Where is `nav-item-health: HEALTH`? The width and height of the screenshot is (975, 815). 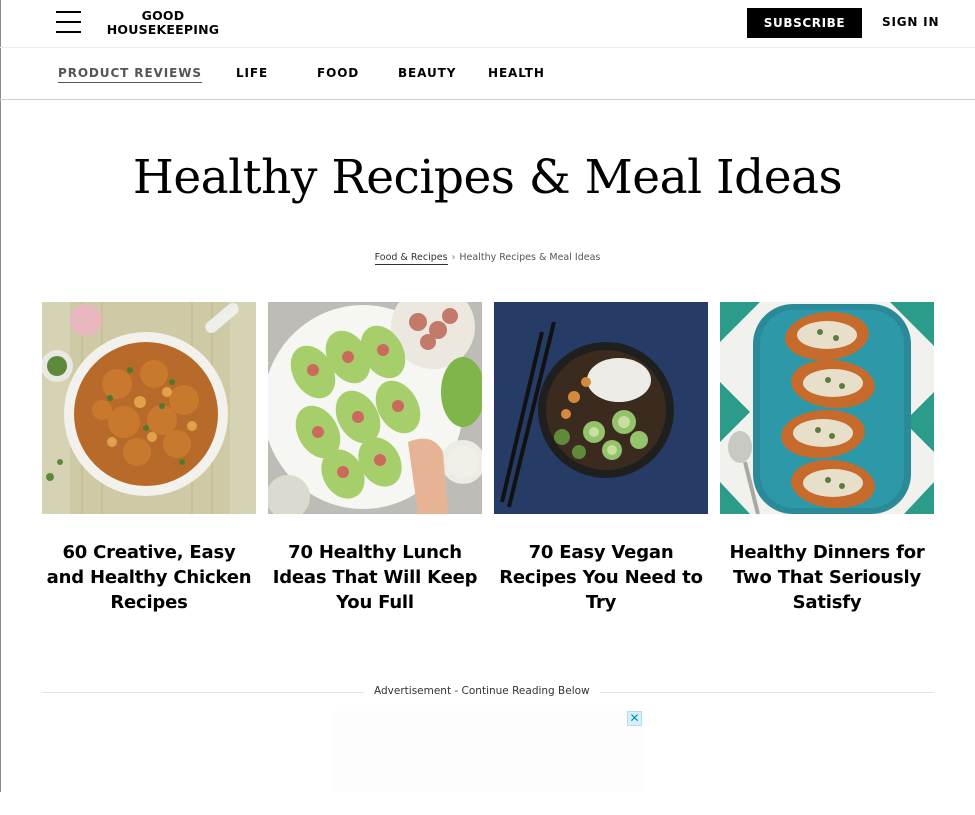 nav-item-health: HEALTH is located at coordinates (516, 73).